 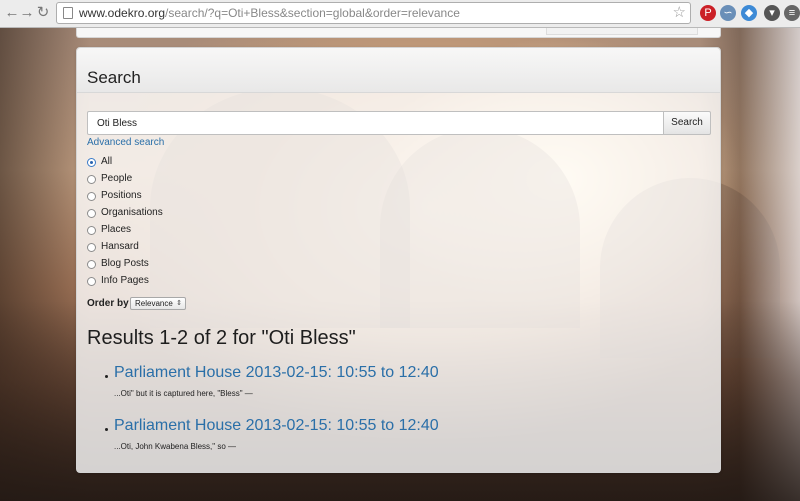 I want to click on radio-label: Hansard, so click(x=120, y=246).